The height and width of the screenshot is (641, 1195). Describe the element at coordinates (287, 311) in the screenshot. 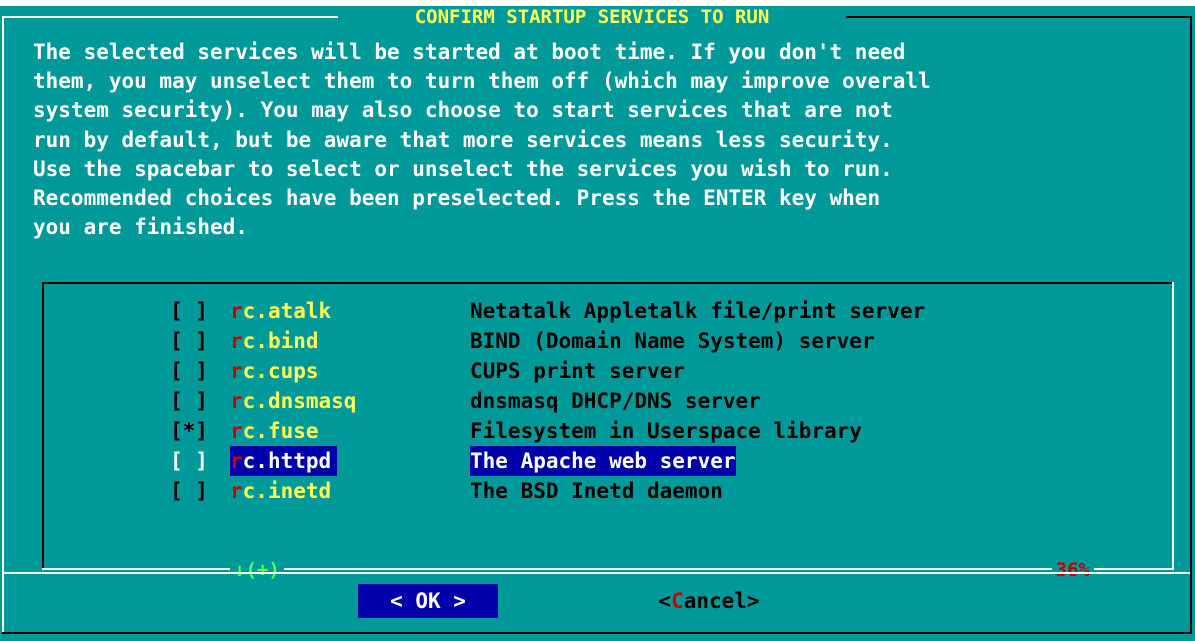

I see `service-name-rest: c.atalk` at that location.